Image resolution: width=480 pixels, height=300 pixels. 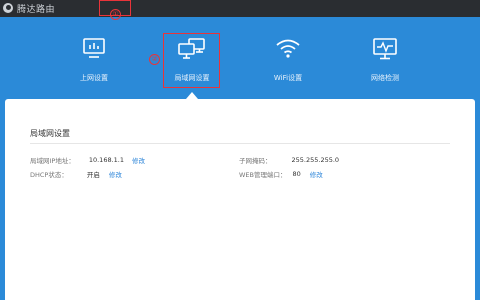 What do you see at coordinates (192, 95) in the screenshot?
I see `selected-tab-pointer` at bounding box center [192, 95].